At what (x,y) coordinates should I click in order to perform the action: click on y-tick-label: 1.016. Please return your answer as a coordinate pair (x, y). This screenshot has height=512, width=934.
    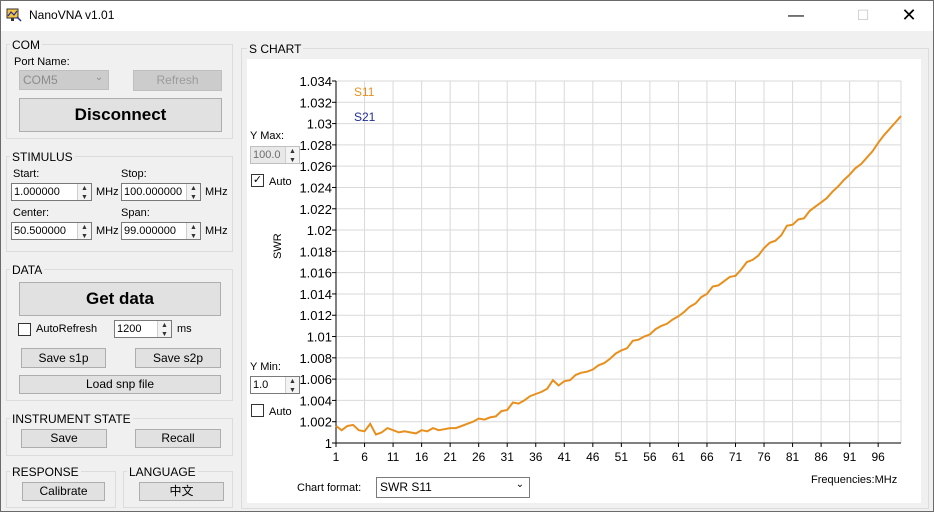
    Looking at the image, I should click on (315, 273).